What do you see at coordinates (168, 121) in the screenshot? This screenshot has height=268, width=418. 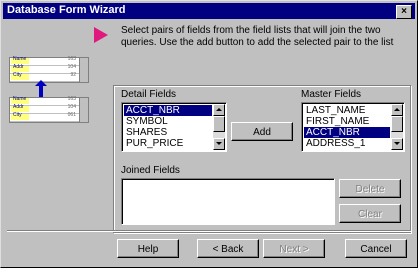 I see `list-item: SYMBOL` at bounding box center [168, 121].